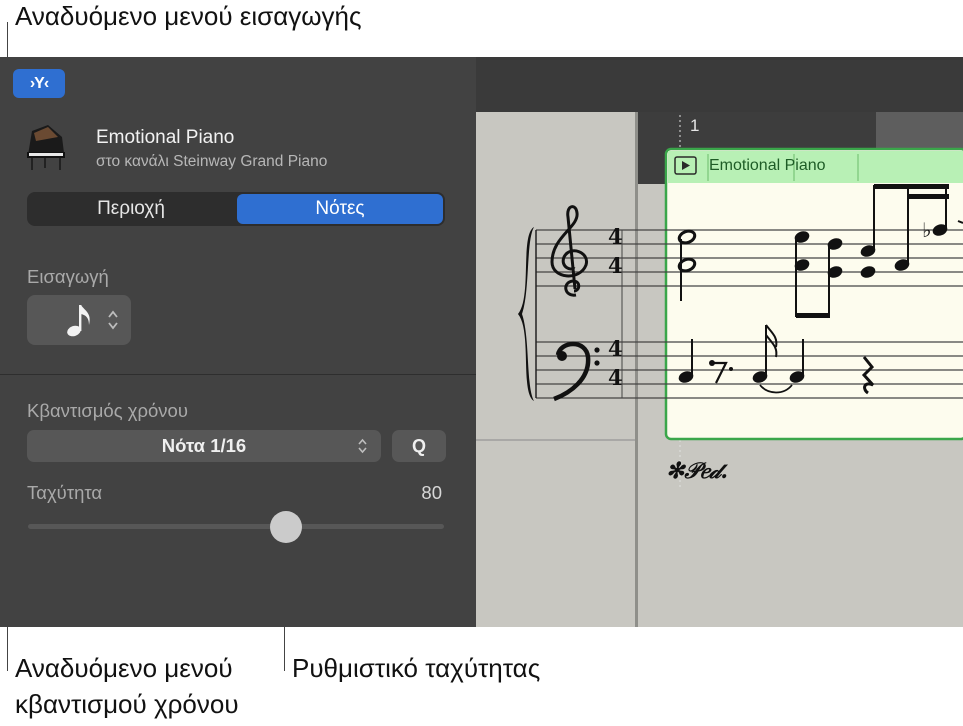  I want to click on time-signature-top: 4, so click(615, 236).